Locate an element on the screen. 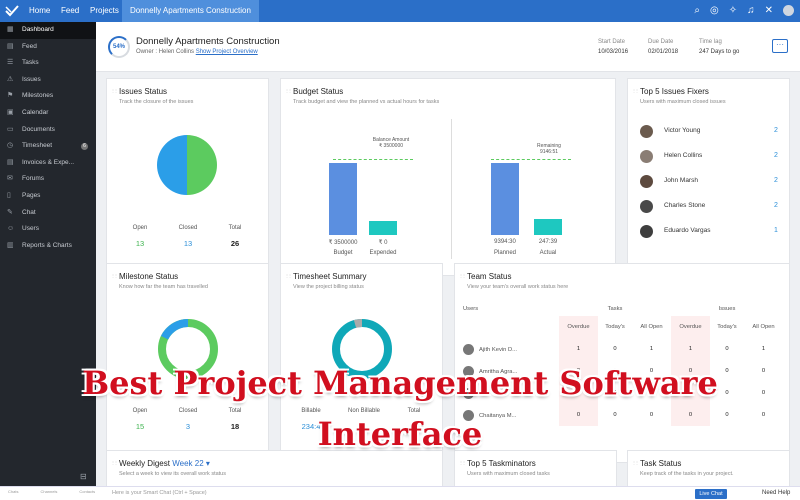 This screenshot has width=800, height=500. progress-ring: 54% is located at coordinates (119, 47).